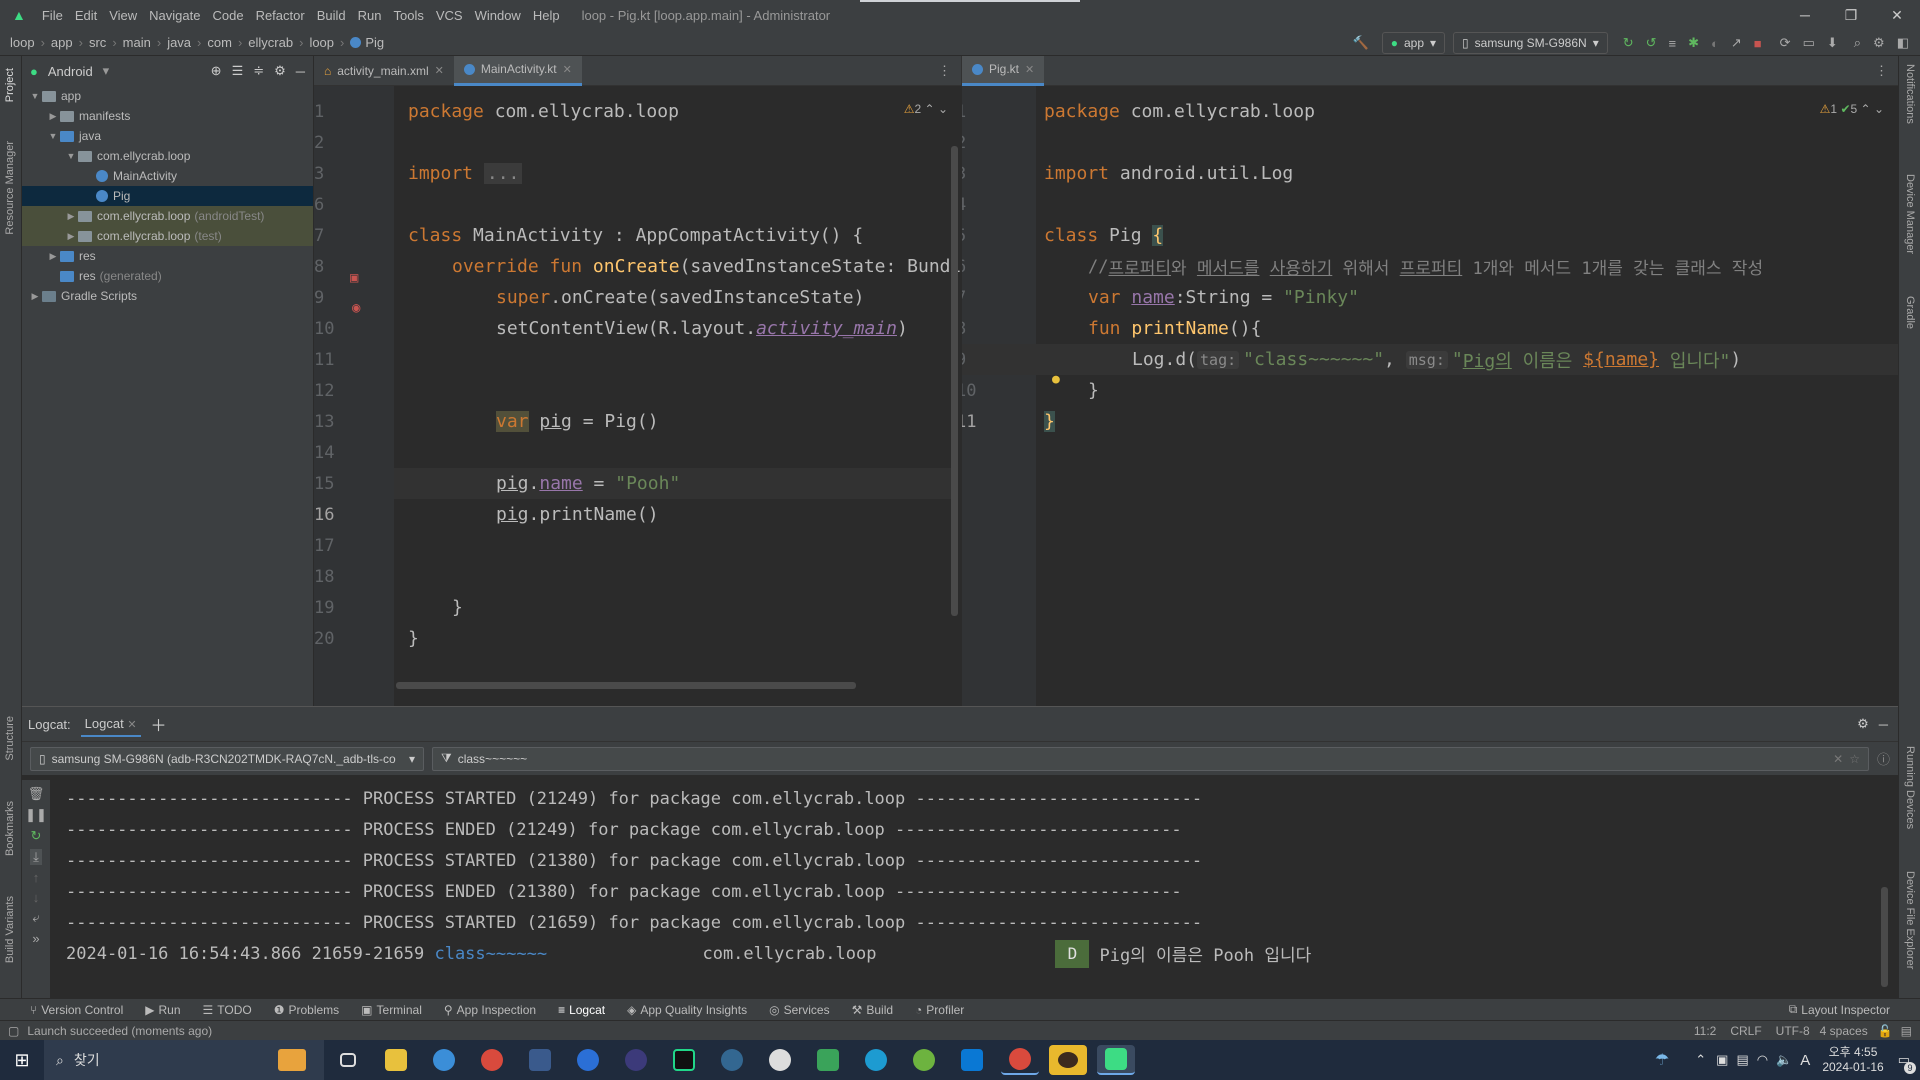  What do you see at coordinates (119, 1031) in the screenshot?
I see `status-message: Launch succeeded (moments ago)` at bounding box center [119, 1031].